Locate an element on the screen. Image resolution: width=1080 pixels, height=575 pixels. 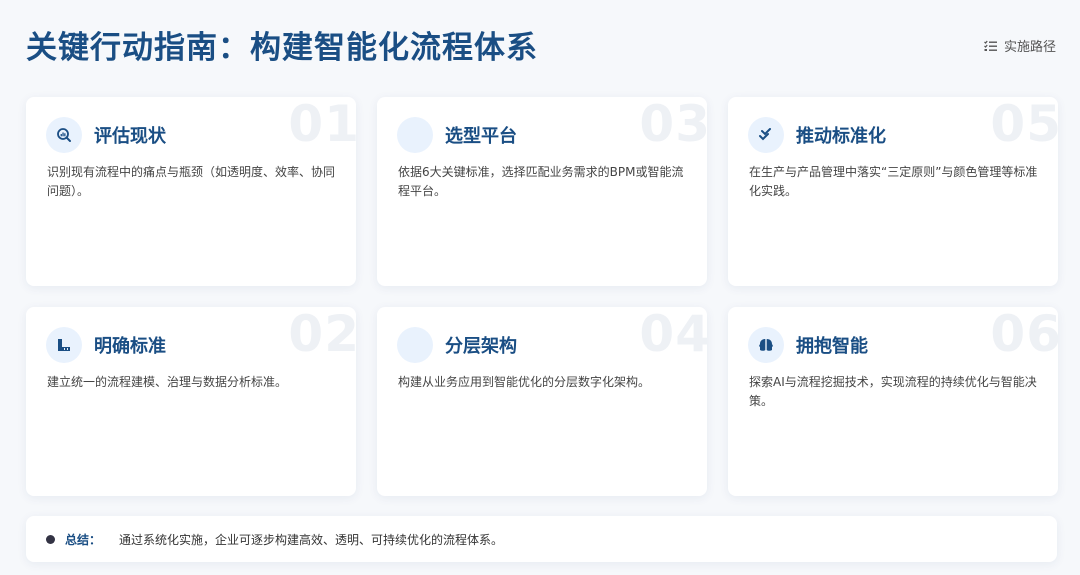
card-layered-architecture: 04 分层架构 构建从业务应用到智能优化的分层数字化架构。 is located at coordinates (542, 401).